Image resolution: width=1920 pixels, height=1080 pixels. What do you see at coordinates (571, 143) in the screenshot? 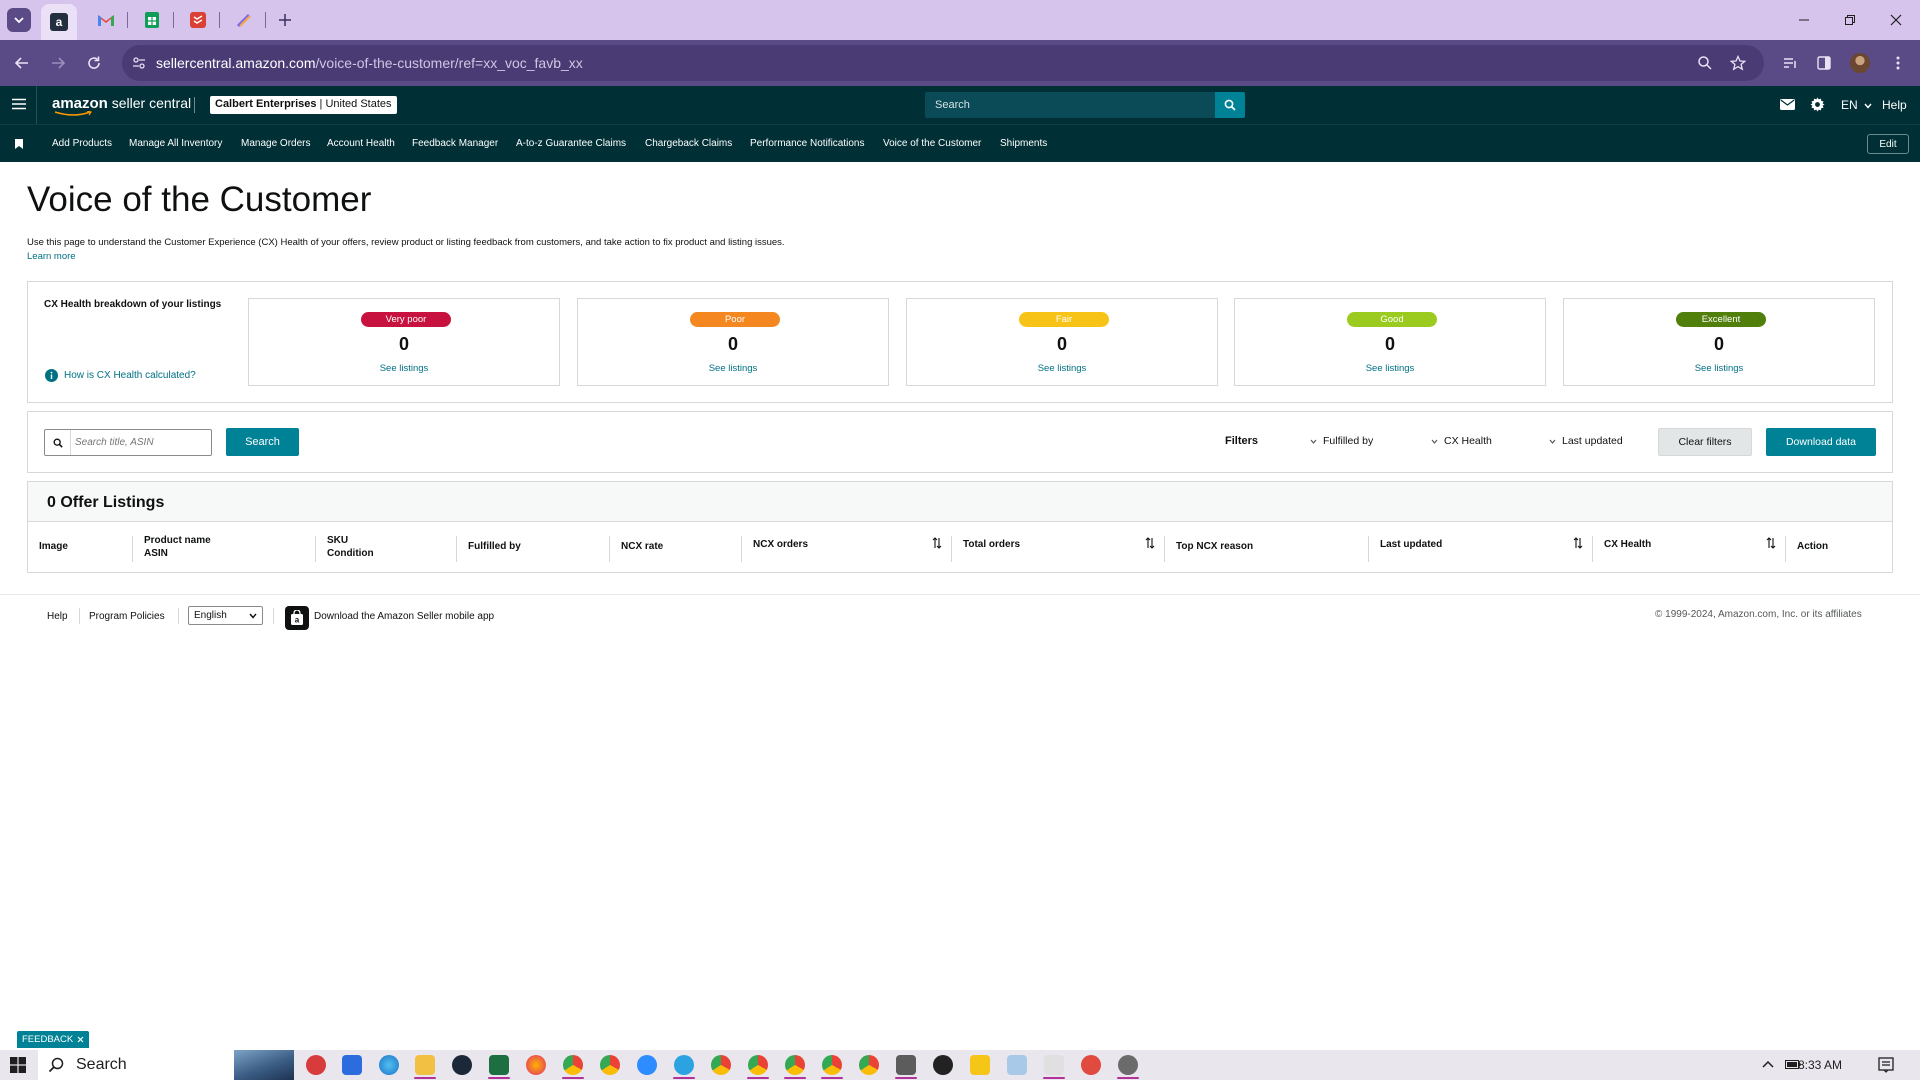
I see `nav-a-to-z-claims: A-to-z Guarantee Claims` at bounding box center [571, 143].